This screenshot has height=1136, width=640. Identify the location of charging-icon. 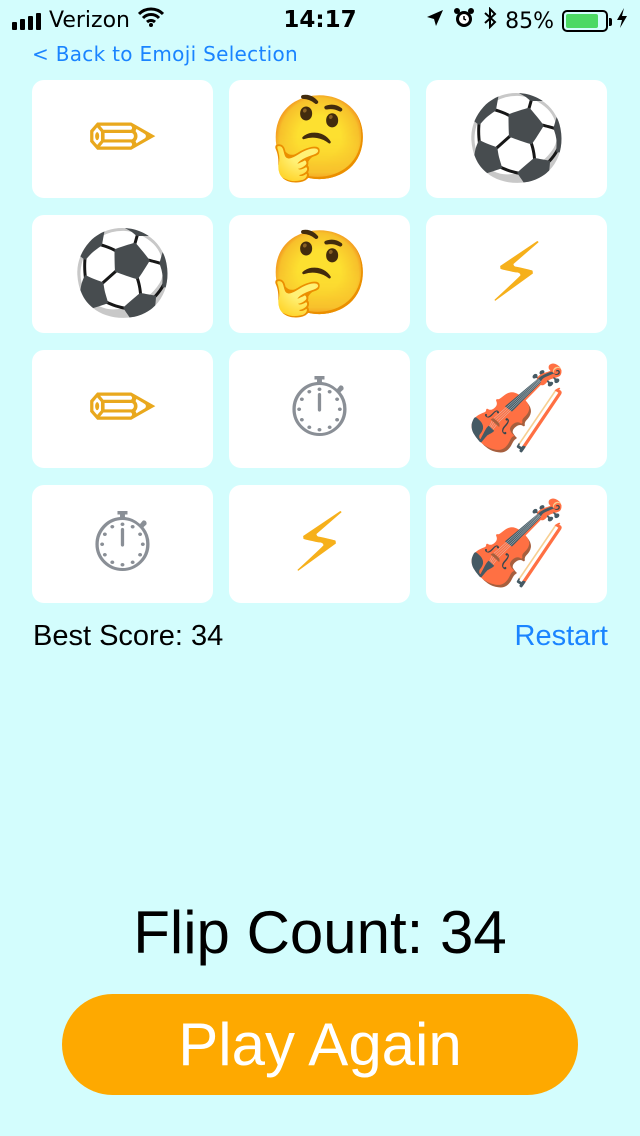
(622, 21).